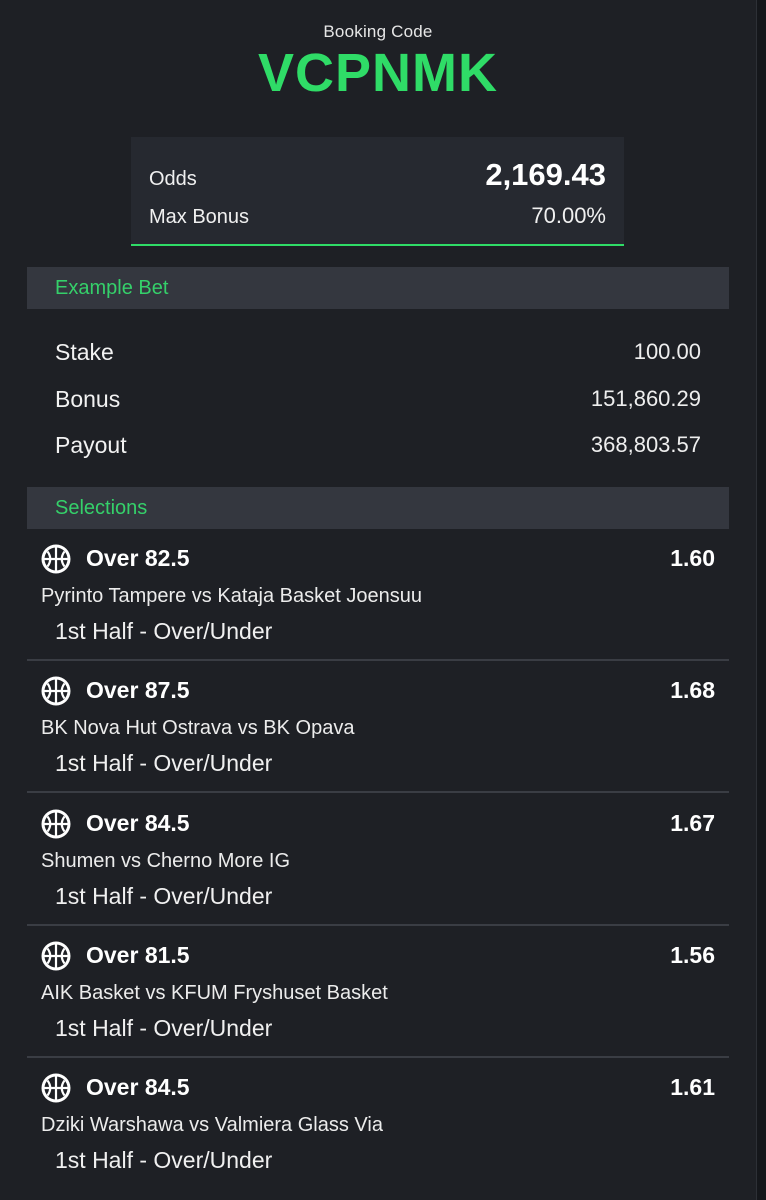 The image size is (766, 1200). Describe the element at coordinates (101, 507) in the screenshot. I see `selections-heading: Selections` at that location.